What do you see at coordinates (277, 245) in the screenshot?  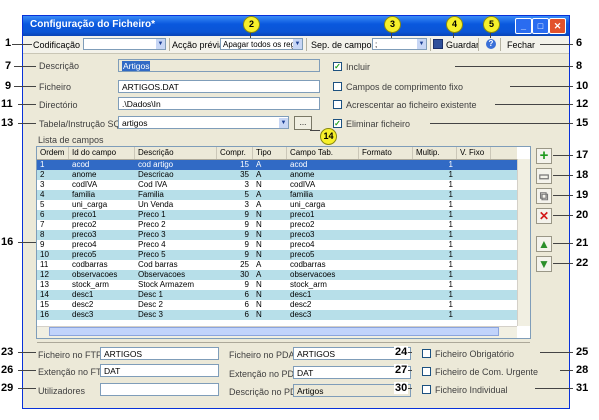 I see `table-row: 9 preco4 Preco 4 9 Npreco4 1` at bounding box center [277, 245].